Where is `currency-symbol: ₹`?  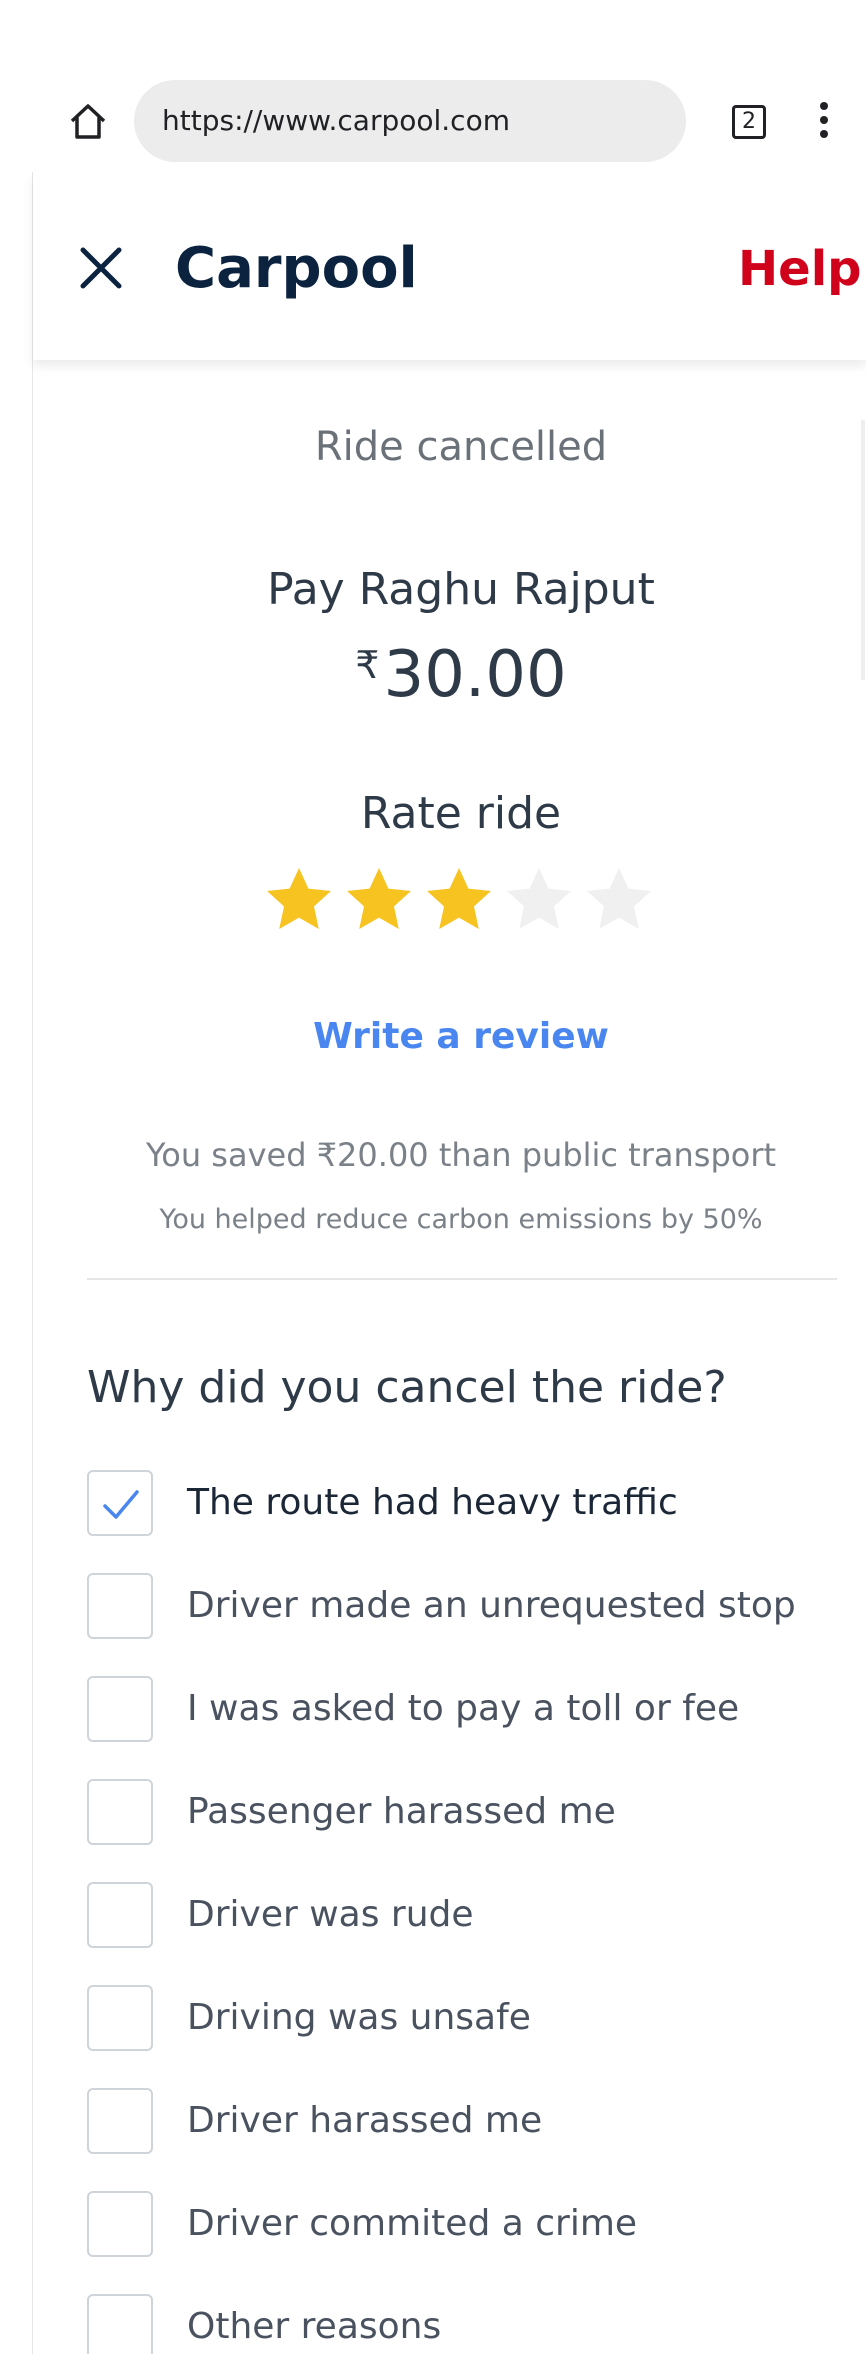
currency-symbol: ₹ is located at coordinates (367, 665).